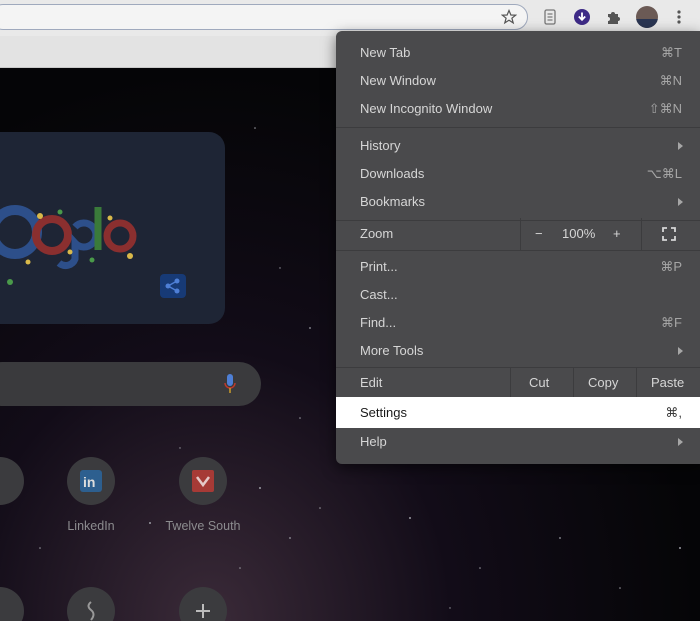 This screenshot has width=700, height=621. What do you see at coordinates (539, 234) in the screenshot?
I see `zoom-out-button: −` at bounding box center [539, 234].